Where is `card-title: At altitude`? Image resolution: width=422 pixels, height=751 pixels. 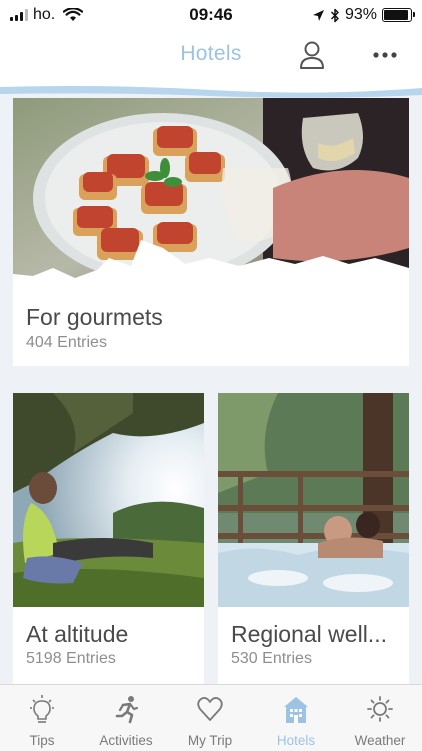
card-title: At altitude is located at coordinates (77, 634).